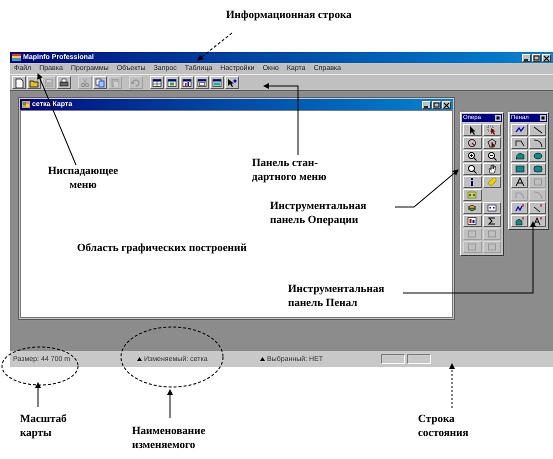 This screenshot has width=553, height=459. I want to click on tag-icon, so click(491, 182).